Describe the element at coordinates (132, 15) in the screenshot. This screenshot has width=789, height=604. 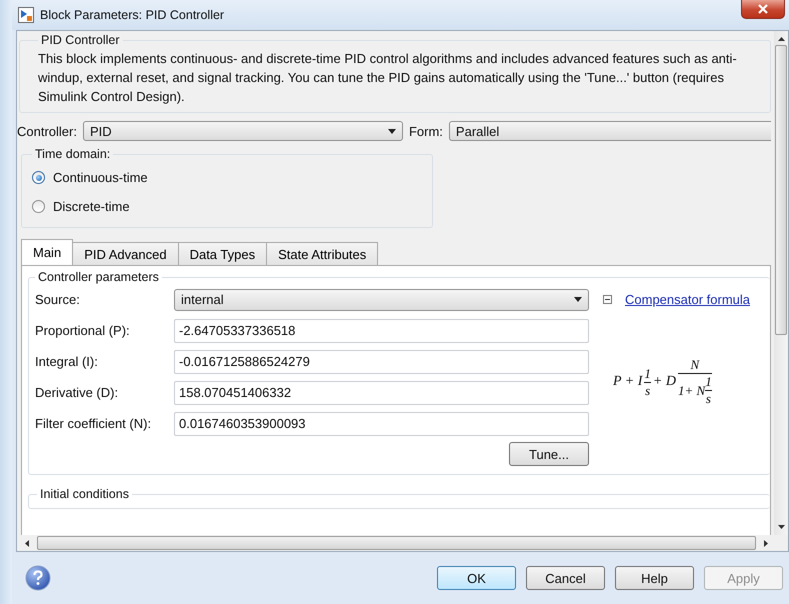
I see `window-title: Block Parameters: PID Controller` at that location.